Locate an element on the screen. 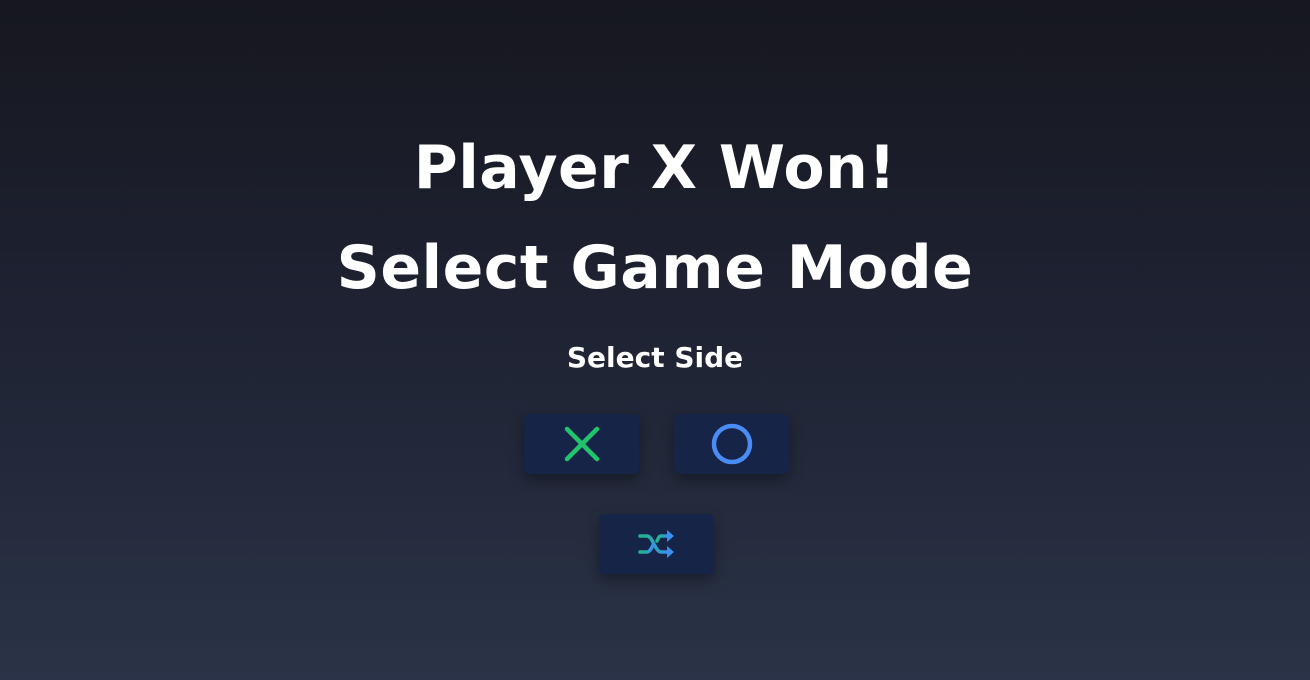  select-game-mode-title: Select Game Mode is located at coordinates (655, 268).